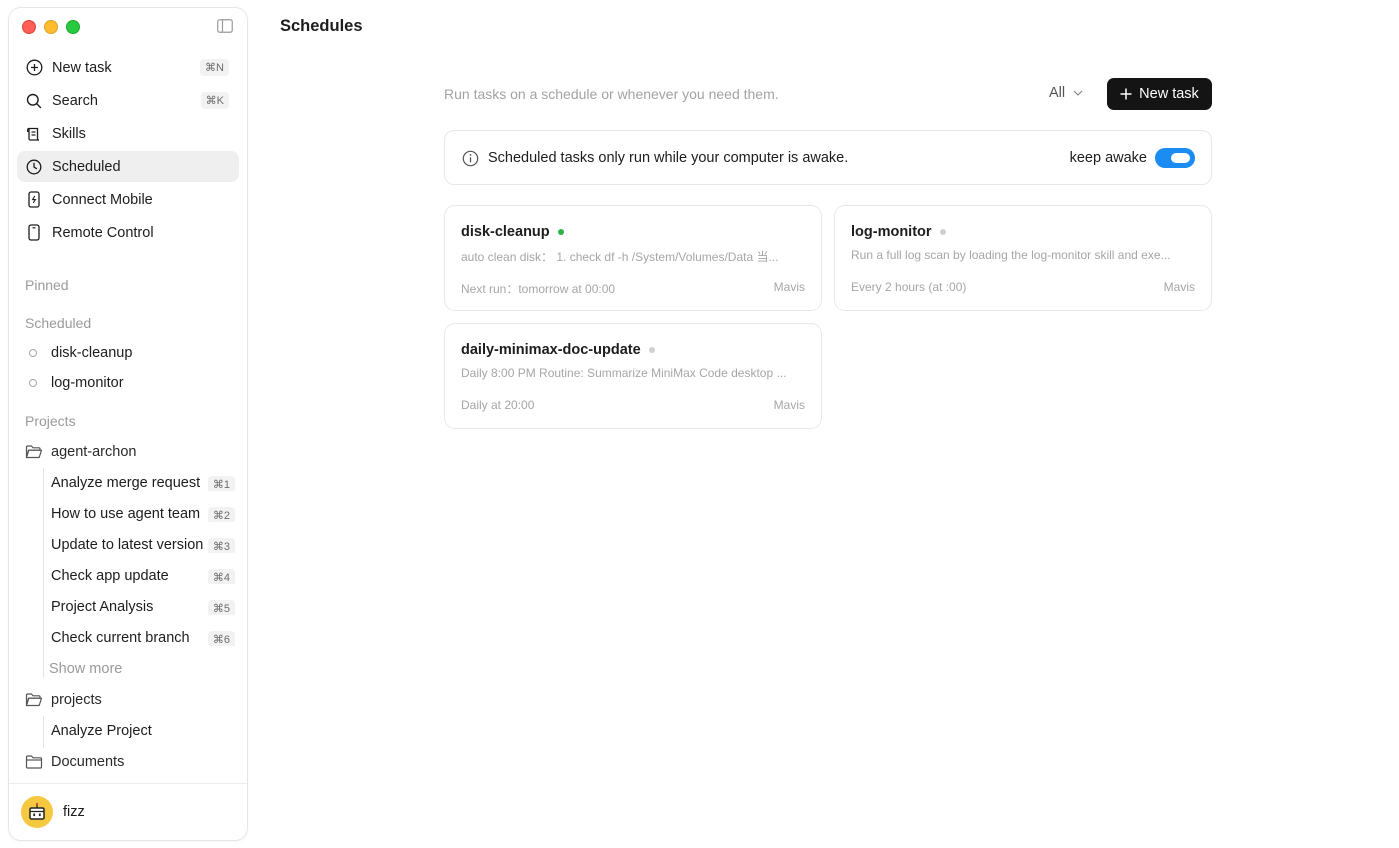 The image size is (1399, 848). Describe the element at coordinates (74, 812) in the screenshot. I see `user-name: fizz` at that location.